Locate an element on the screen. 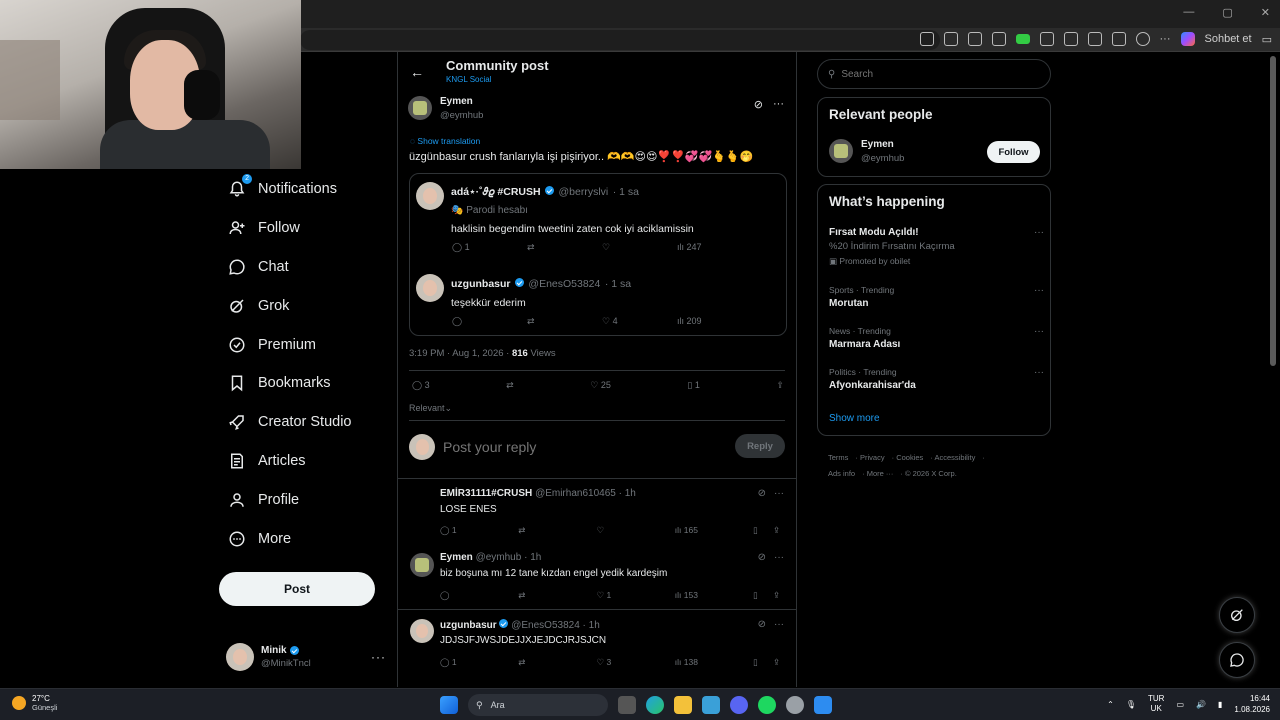 The image size is (1280, 720). close-icon: ✕ is located at coordinates (1265, 12).